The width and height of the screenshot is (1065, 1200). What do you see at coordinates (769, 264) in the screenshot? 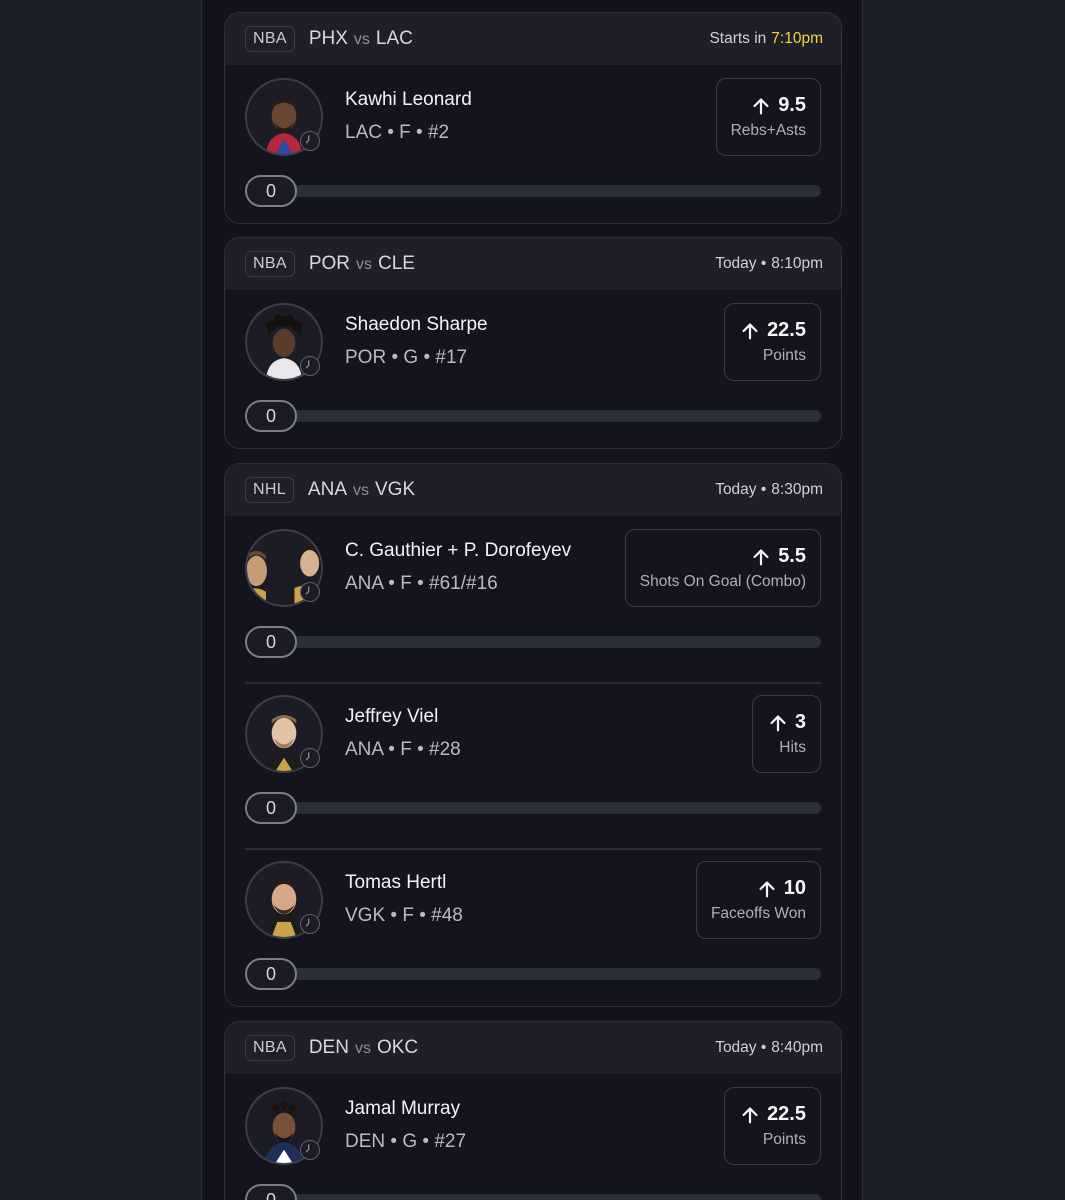
I see `start-time: Today • 8:10pm` at bounding box center [769, 264].